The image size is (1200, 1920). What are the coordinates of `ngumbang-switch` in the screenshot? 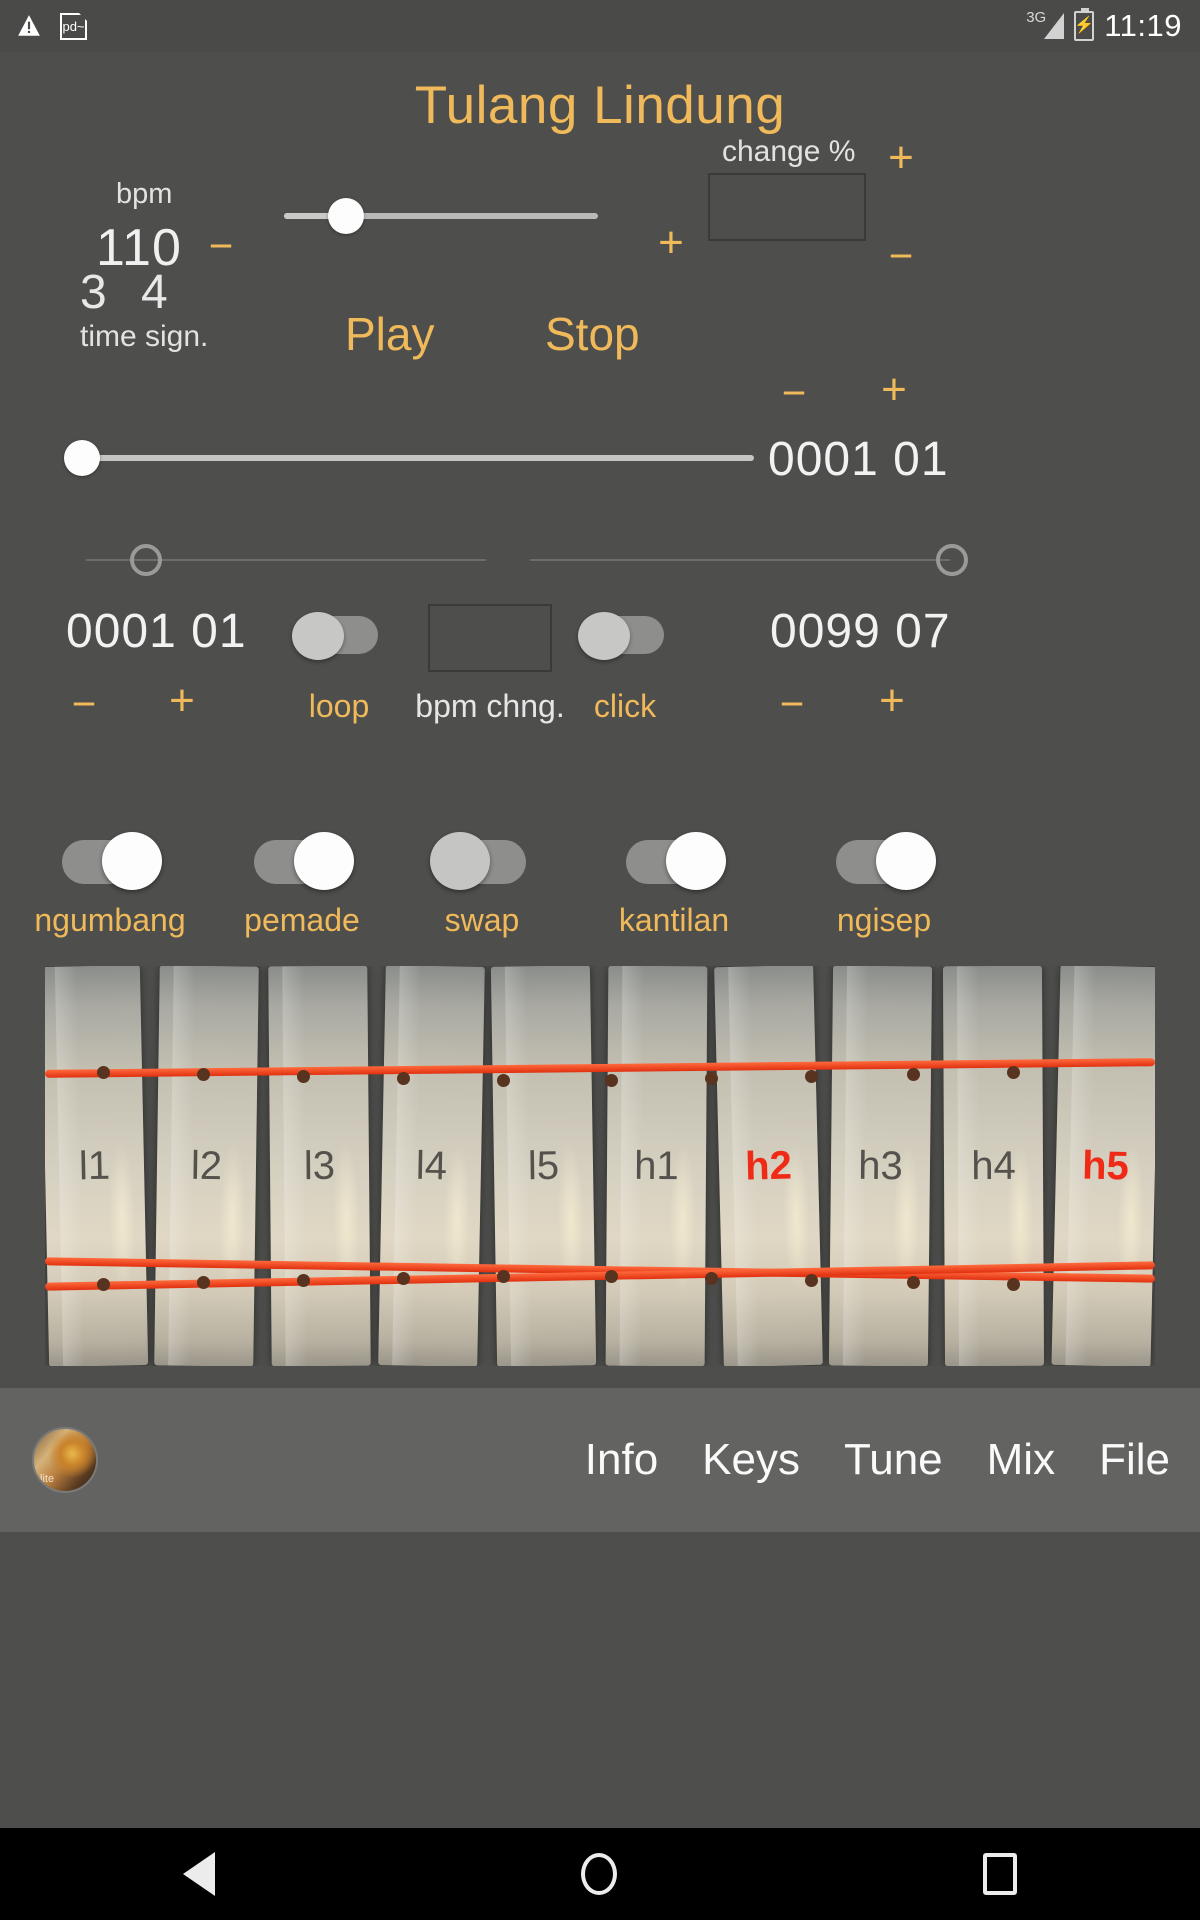 It's located at (110, 861).